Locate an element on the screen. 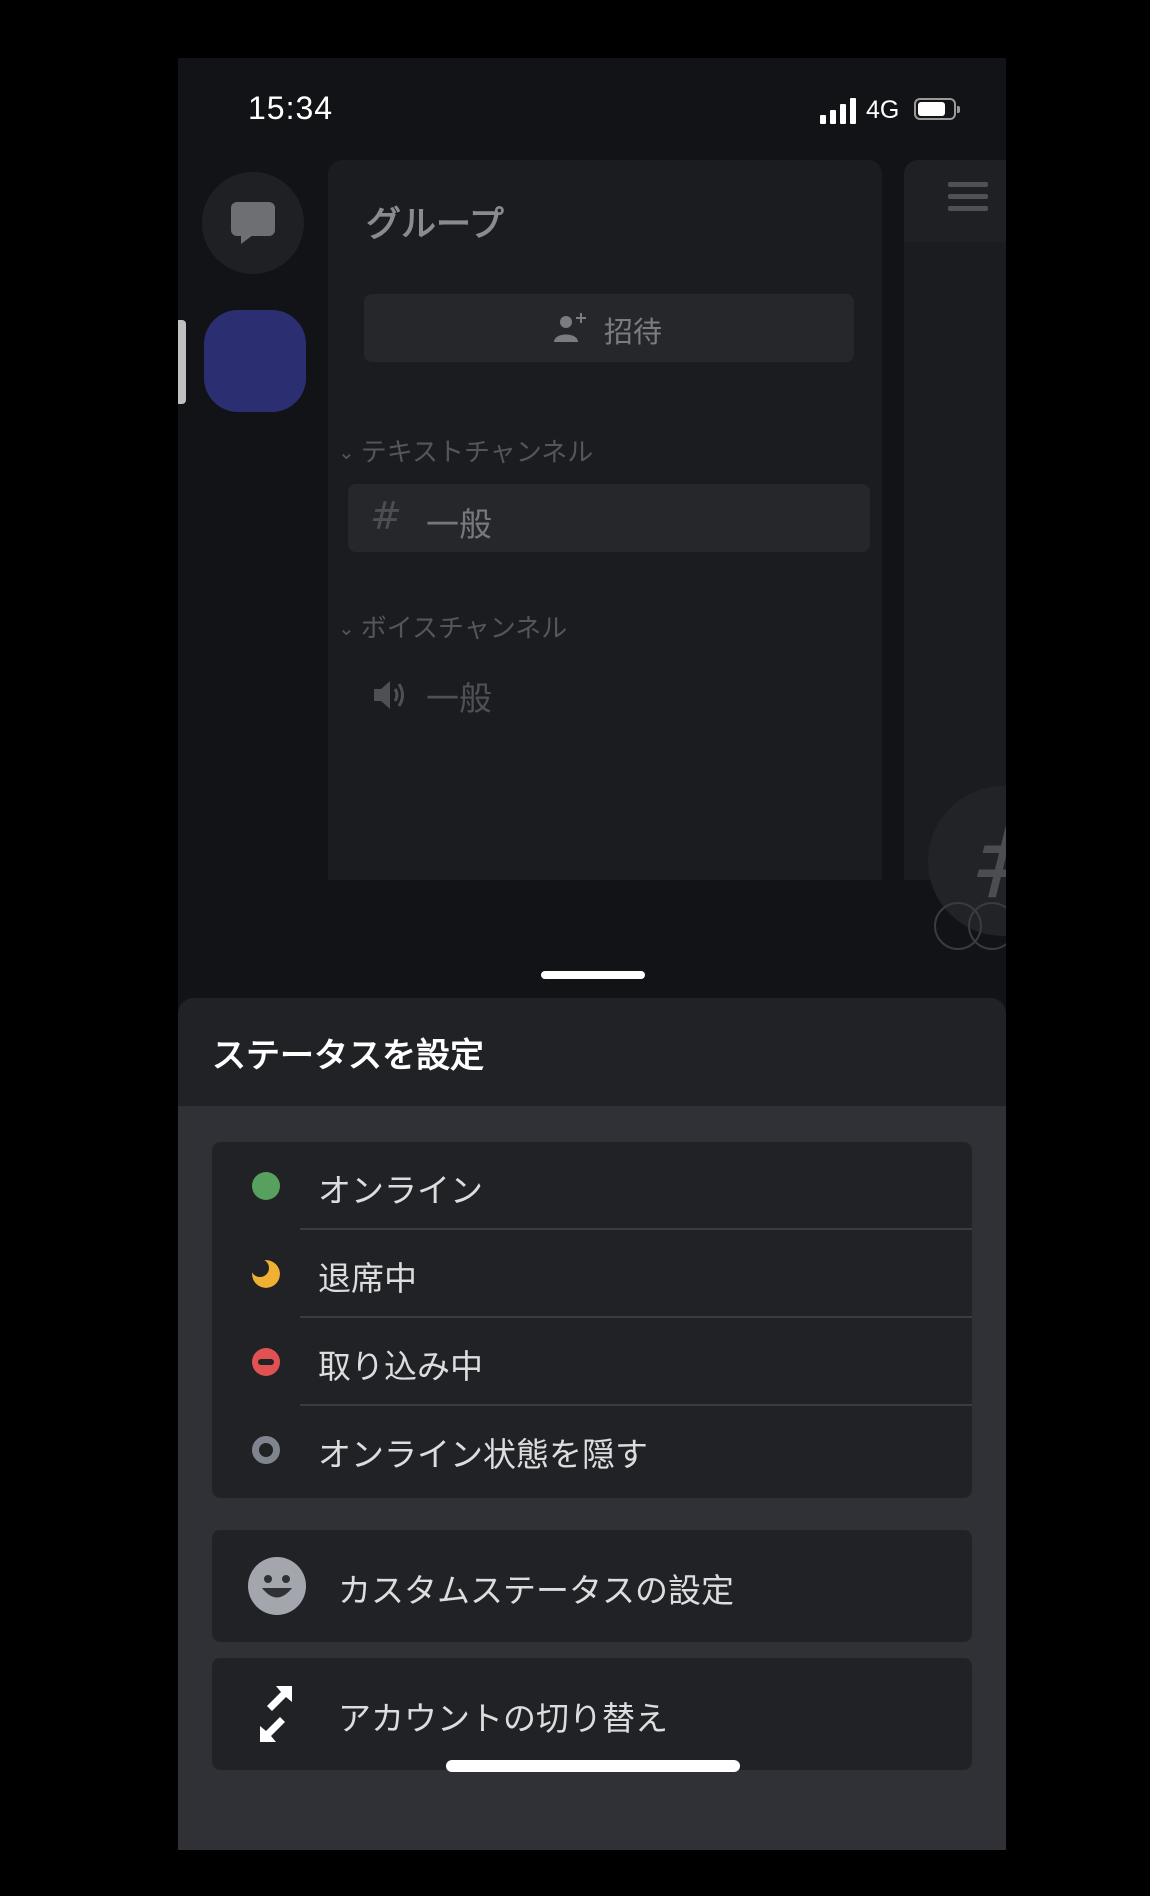  home-indicator is located at coordinates (593, 1766).